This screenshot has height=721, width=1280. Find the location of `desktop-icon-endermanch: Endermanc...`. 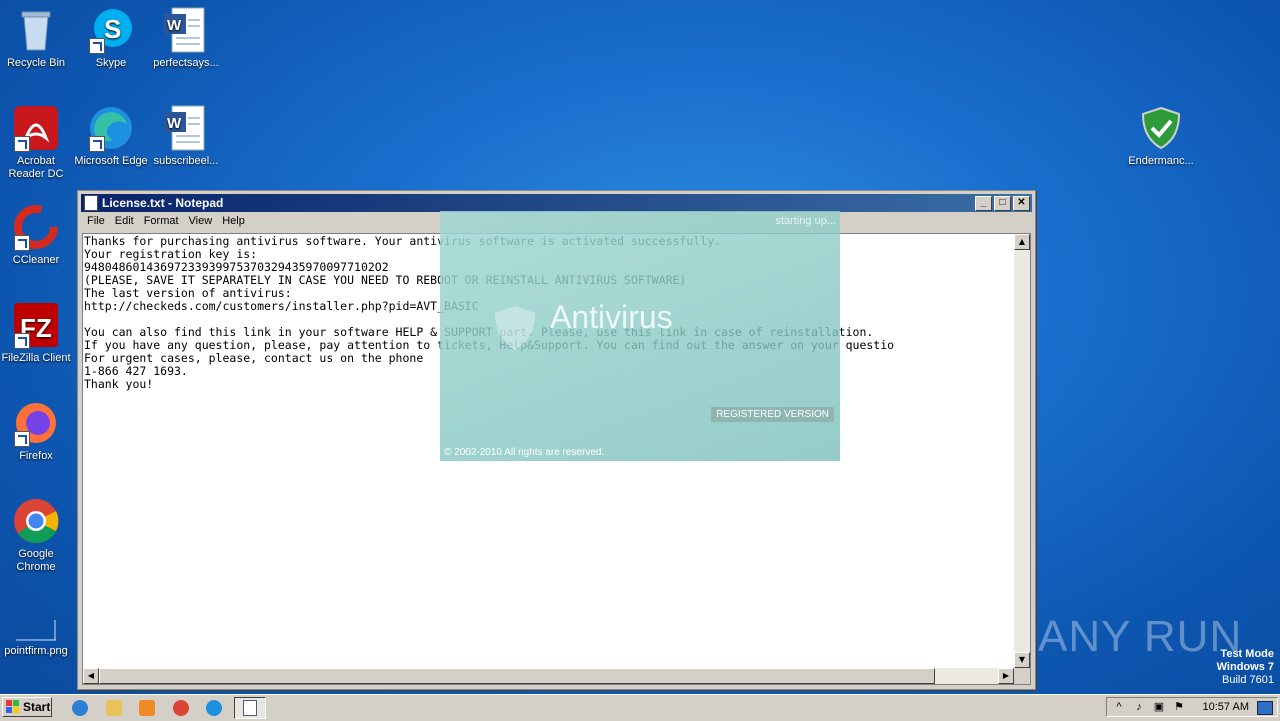

desktop-icon-endermanch: Endermanc... is located at coordinates (1161, 136).